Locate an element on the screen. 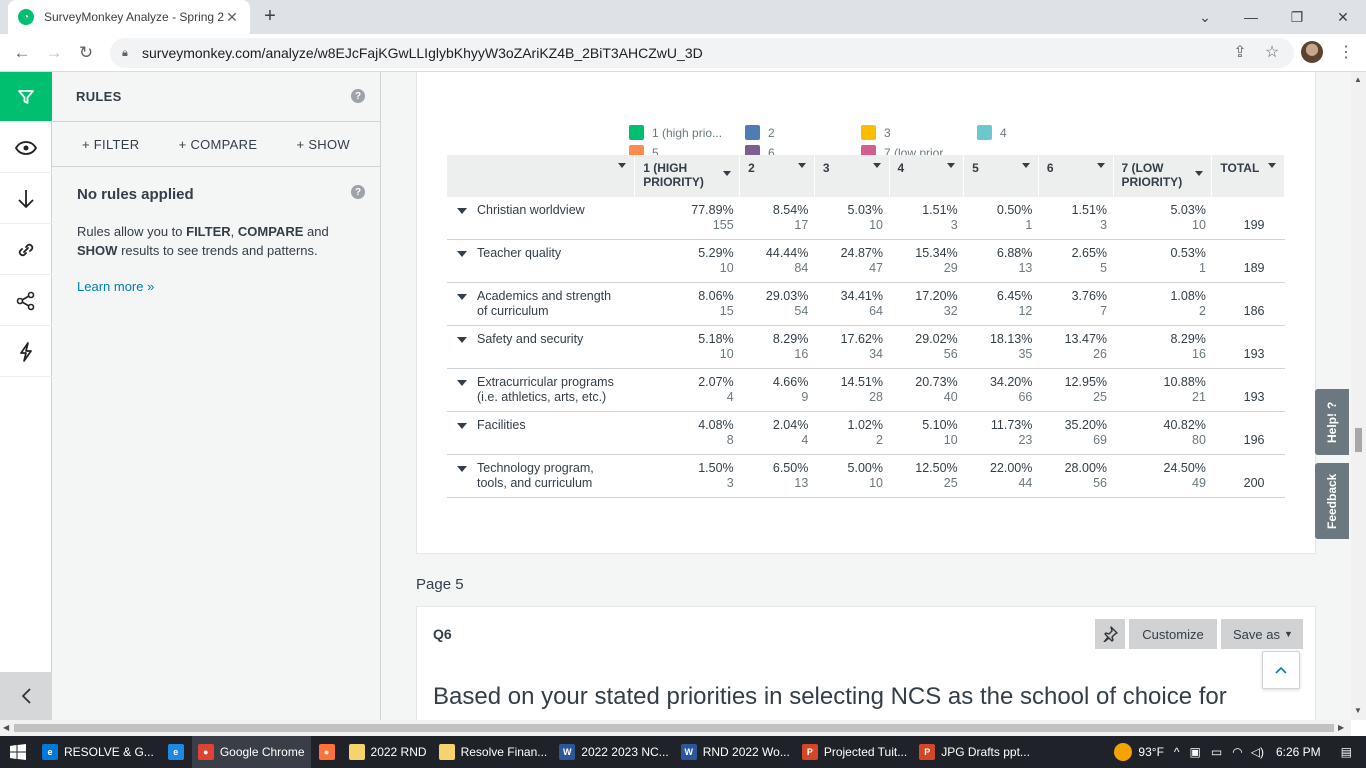  windows-start-icon is located at coordinates (18, 752).